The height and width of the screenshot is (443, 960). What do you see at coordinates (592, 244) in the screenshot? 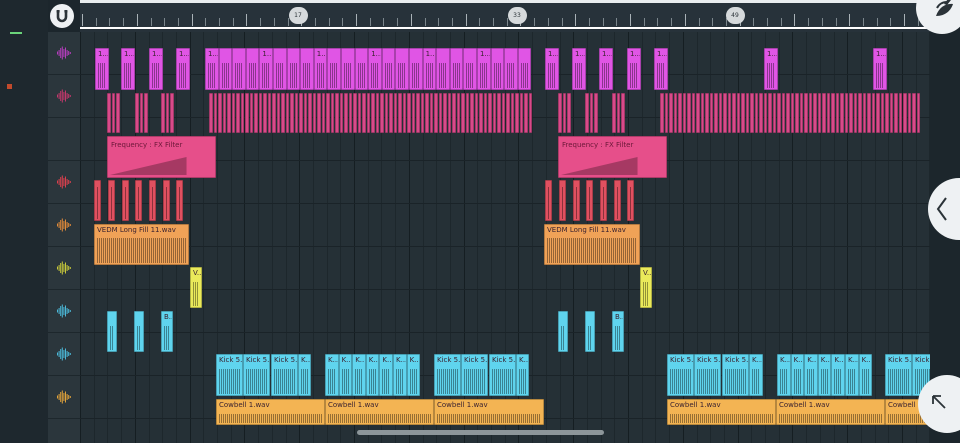
I see `vedm-fill-clip: VEDM Long Fill 11.wav` at bounding box center [592, 244].